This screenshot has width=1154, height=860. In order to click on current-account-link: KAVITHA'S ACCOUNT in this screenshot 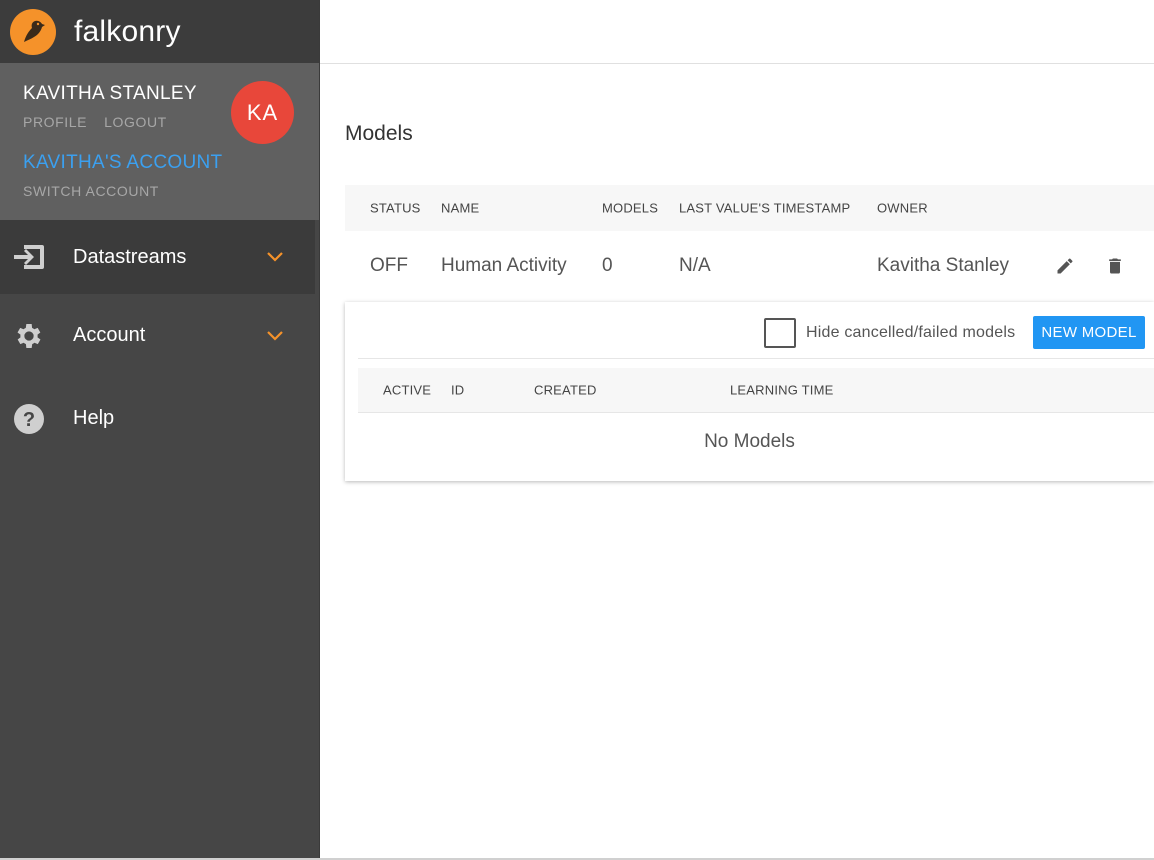, I will do `click(171, 163)`.